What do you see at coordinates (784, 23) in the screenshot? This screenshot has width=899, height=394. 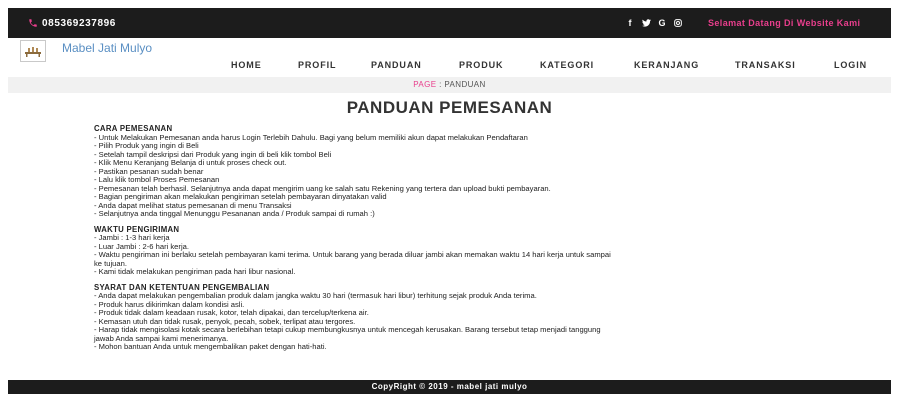 I see `welcome-text: Selamat Datang Di Website Kami` at bounding box center [784, 23].